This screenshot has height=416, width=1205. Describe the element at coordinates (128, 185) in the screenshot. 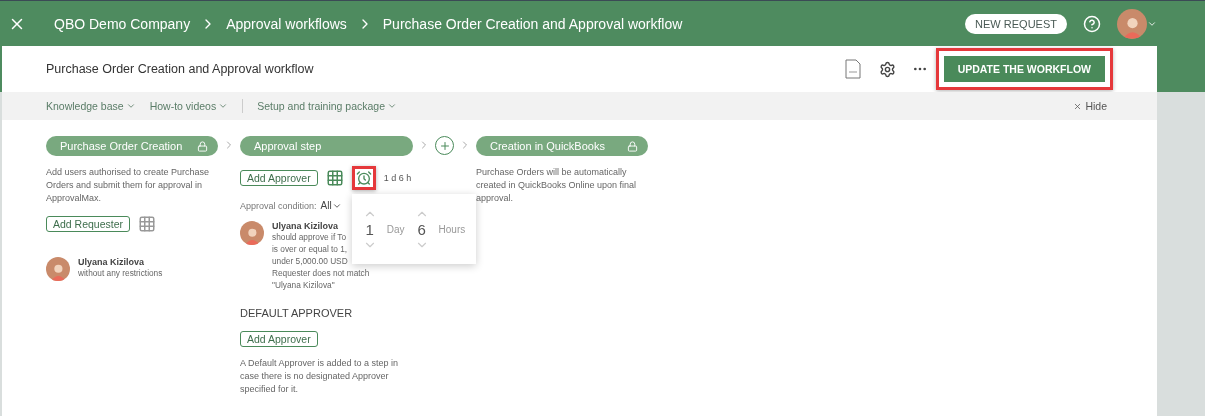

I see `step-description: Add users authorised to create Purchase Orders and submit them for approval in ApprovalMax.` at that location.